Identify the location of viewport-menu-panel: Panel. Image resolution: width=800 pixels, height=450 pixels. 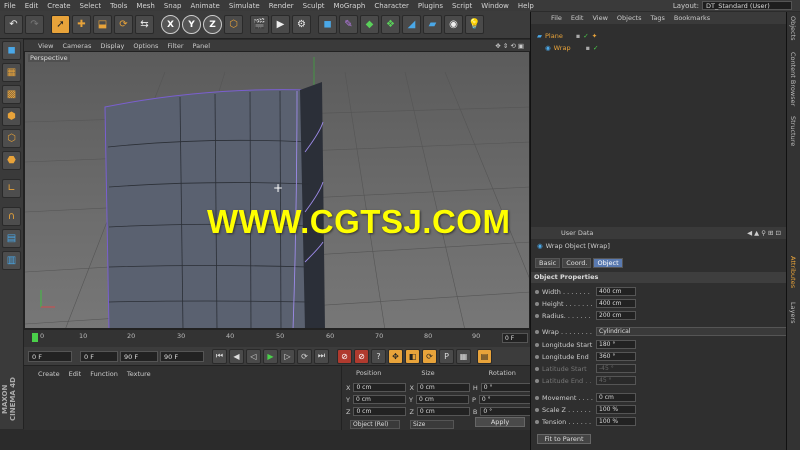
(202, 46).